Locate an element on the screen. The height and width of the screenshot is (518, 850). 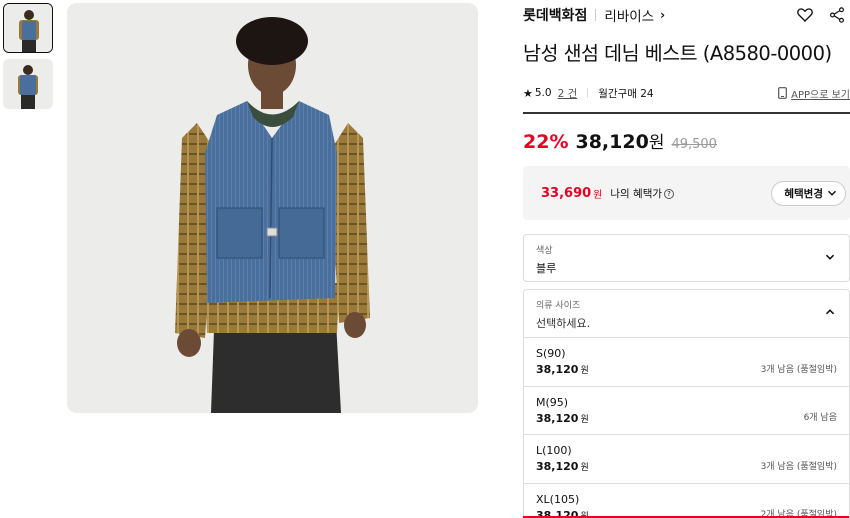
rating-row: ★ 5.0 2 건 월간구매 24 APP으로 보기 is located at coordinates (686, 93).